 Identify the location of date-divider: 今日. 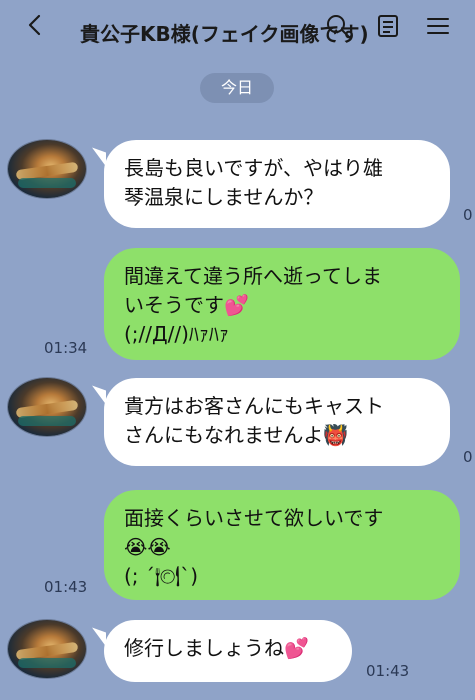
(237, 88).